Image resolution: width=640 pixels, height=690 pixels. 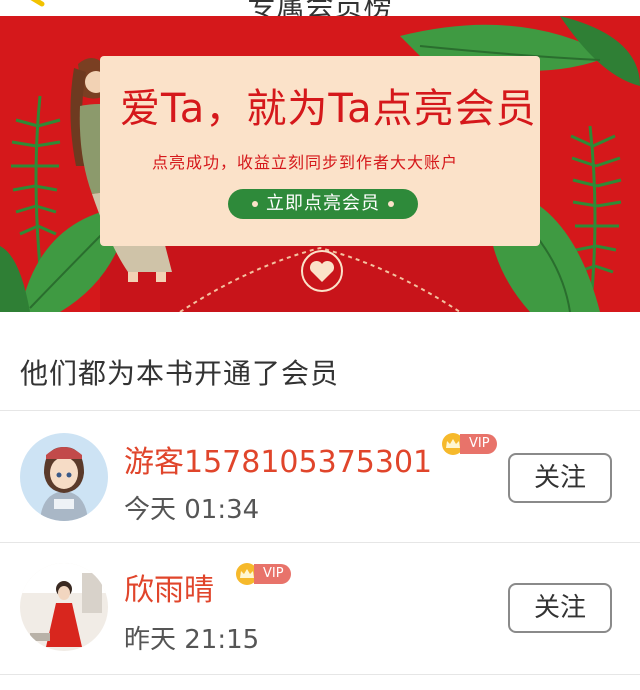 I want to click on member-name: 欣雨晴, so click(x=169, y=587).